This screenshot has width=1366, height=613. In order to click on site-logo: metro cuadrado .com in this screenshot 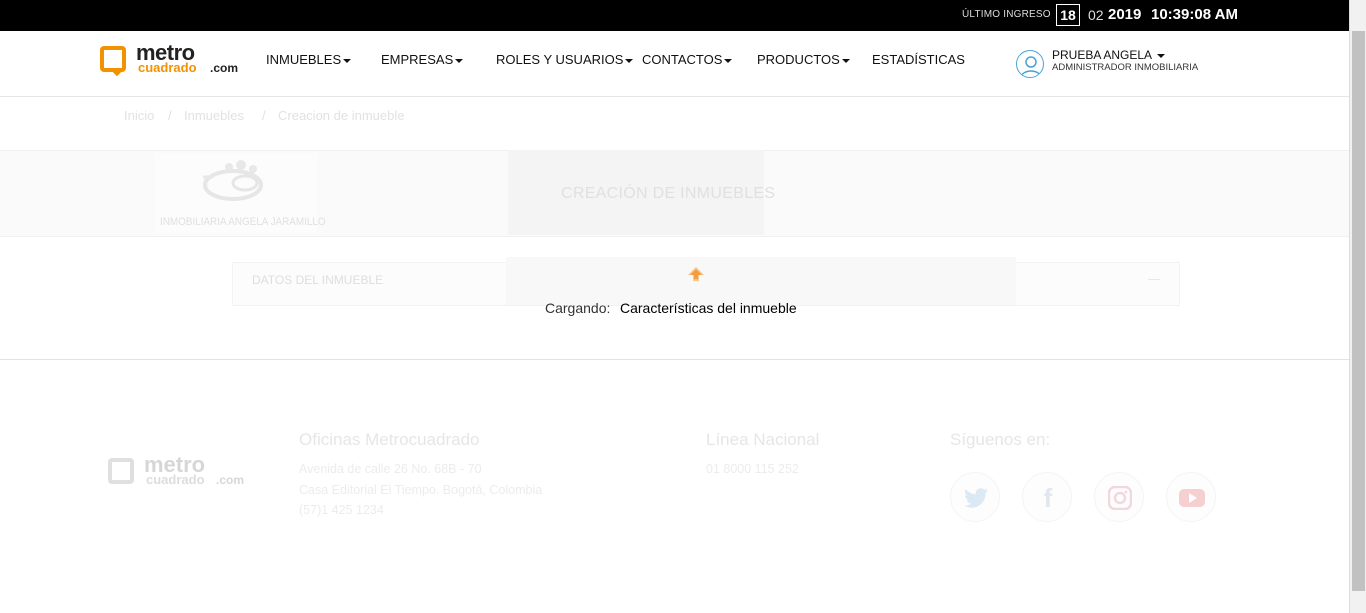, I will do `click(170, 60)`.